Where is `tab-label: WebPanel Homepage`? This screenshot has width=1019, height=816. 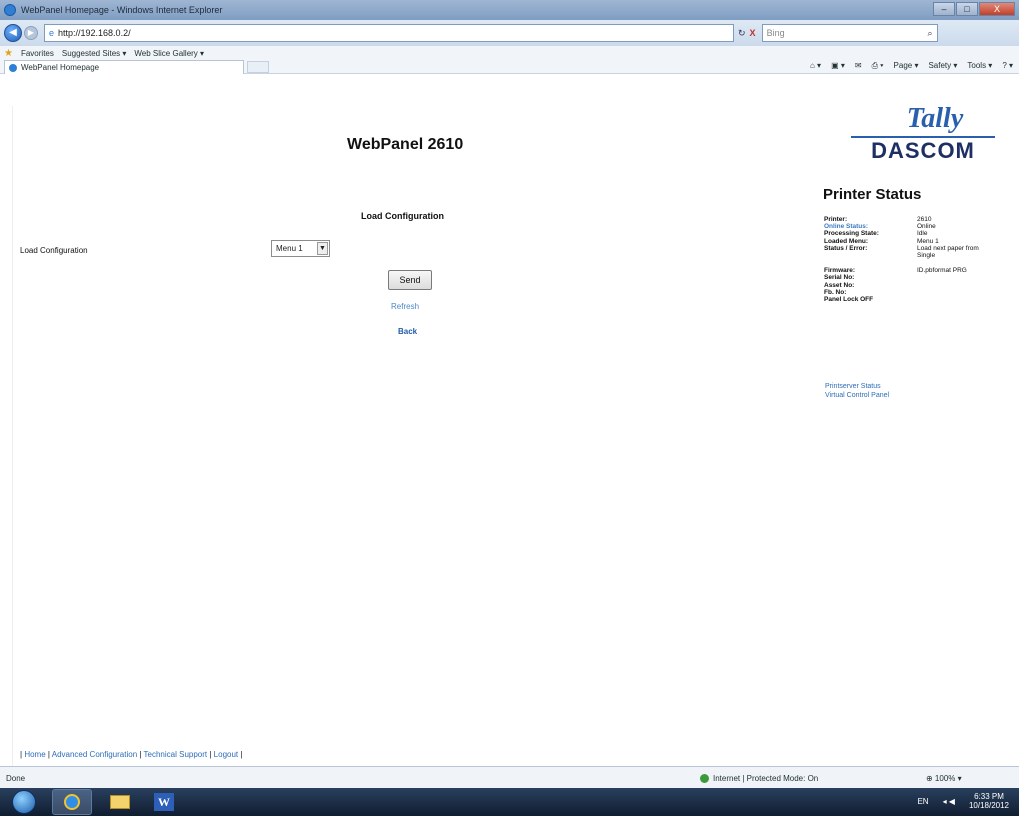 tab-label: WebPanel Homepage is located at coordinates (60, 67).